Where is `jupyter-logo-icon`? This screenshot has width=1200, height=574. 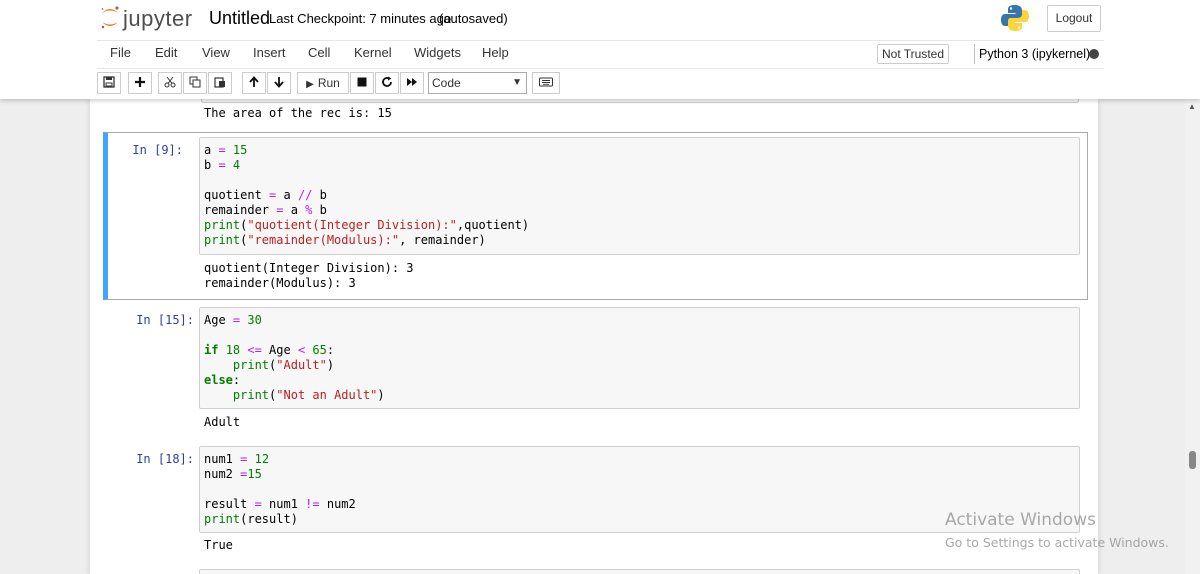
jupyter-logo-icon is located at coordinates (110, 17).